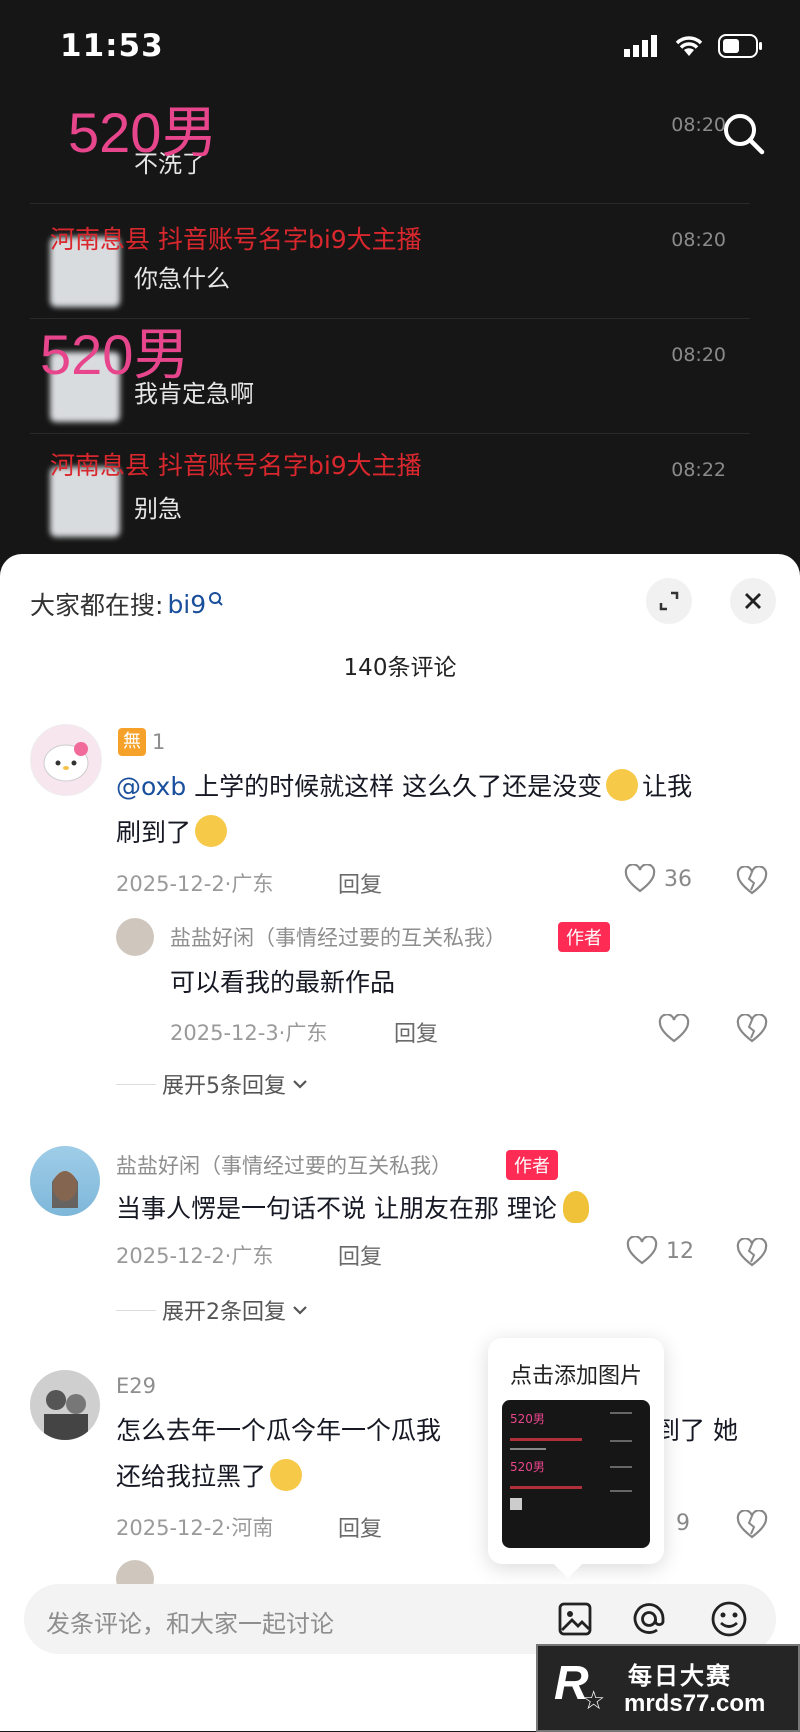 This screenshot has height=1732, width=800. I want to click on trending-prefix: 大家都在搜:, so click(97, 605).